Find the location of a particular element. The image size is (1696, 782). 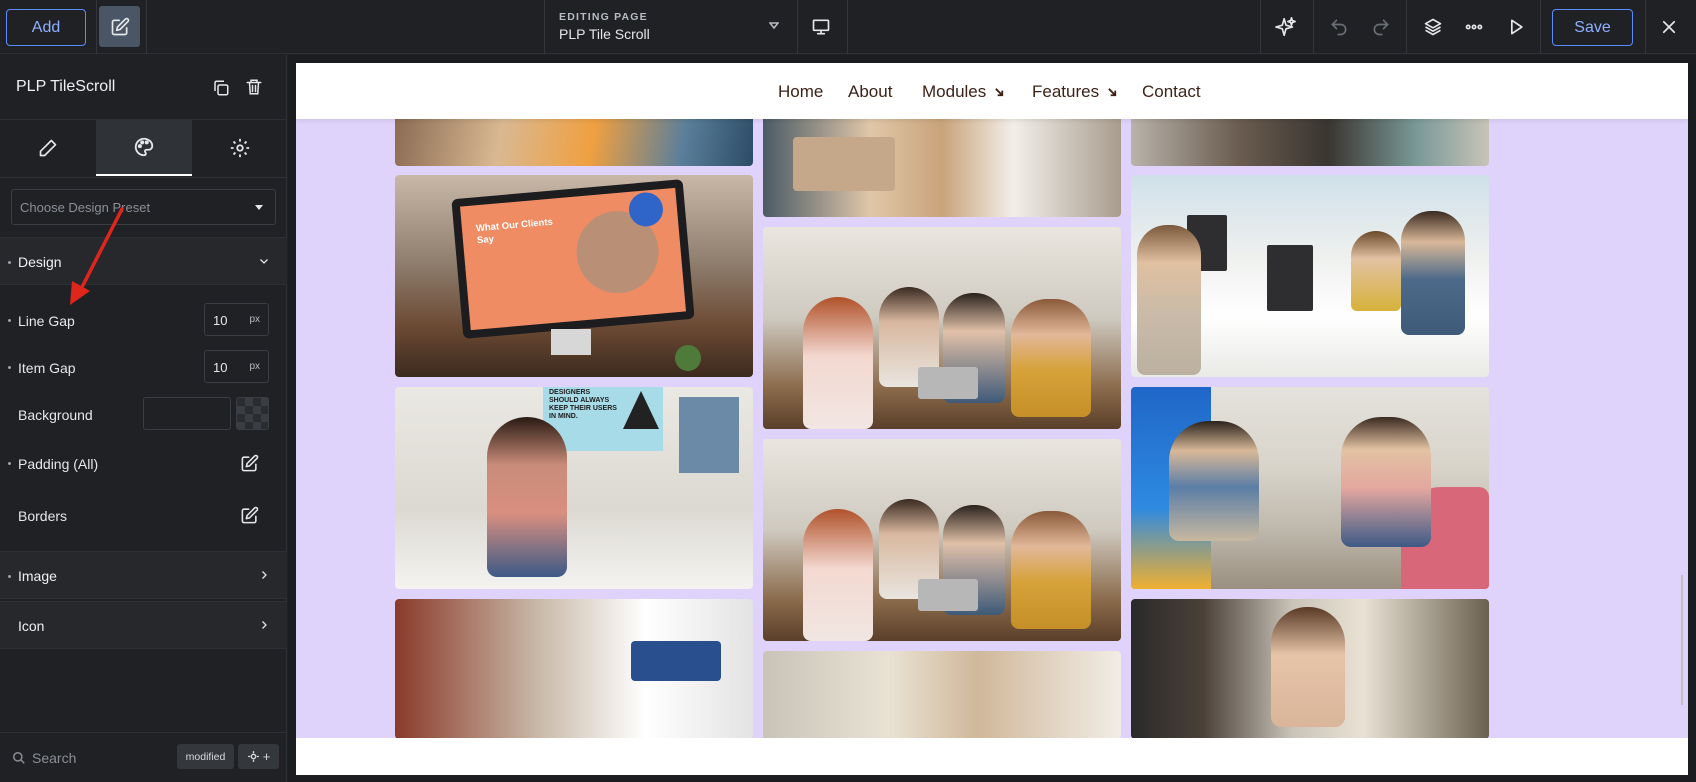

clients-heading: What Our Clients Say is located at coordinates (514, 231).